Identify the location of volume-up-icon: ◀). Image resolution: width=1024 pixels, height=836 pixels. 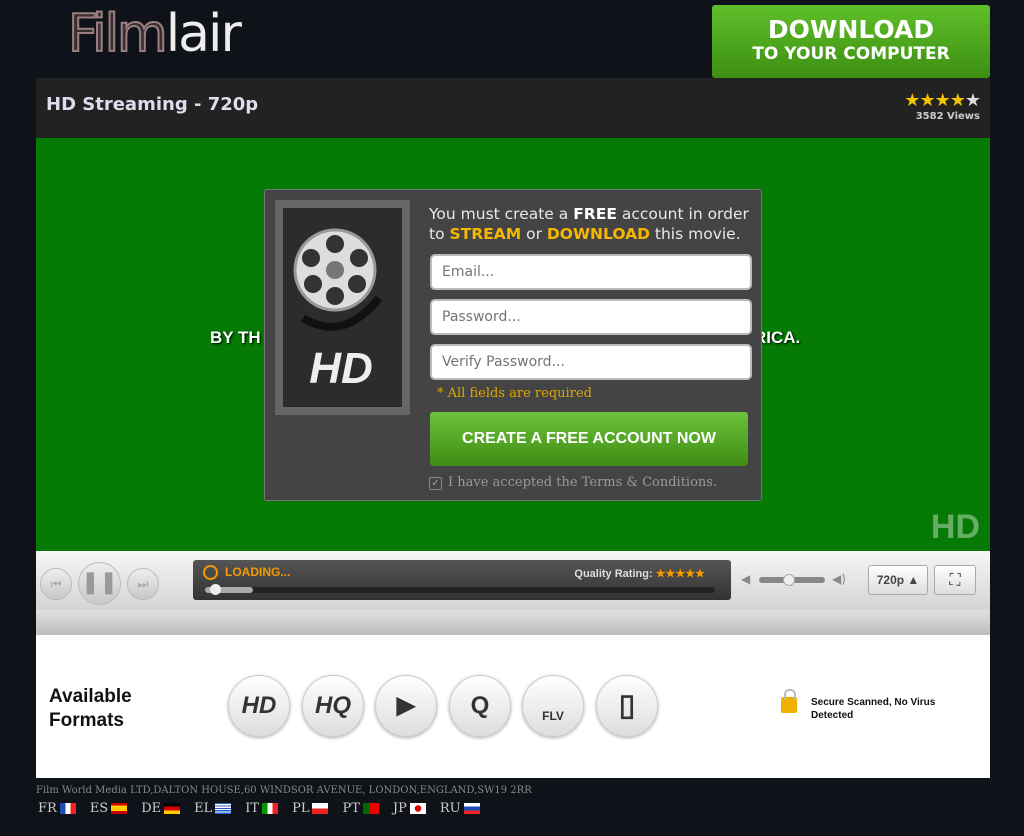
(839, 579).